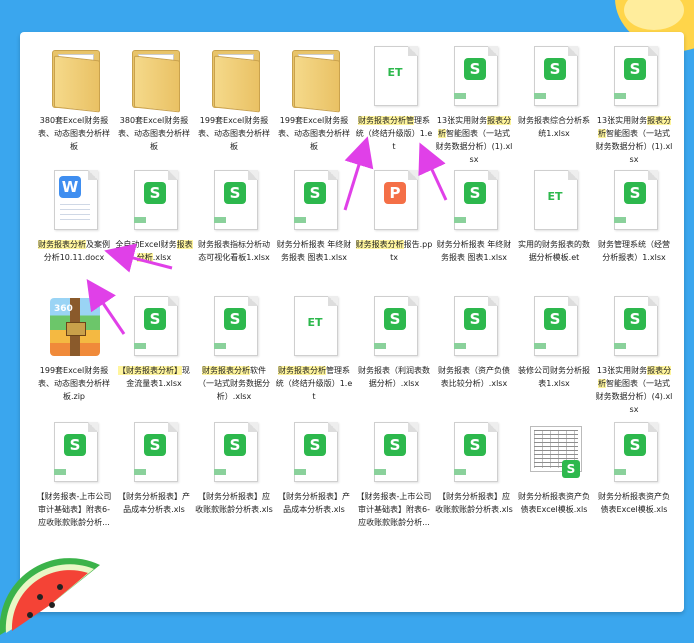 The width and height of the screenshot is (694, 643). I want to click on file-name-label: 实用的财务报表的数据分析模板.et, so click(554, 251).